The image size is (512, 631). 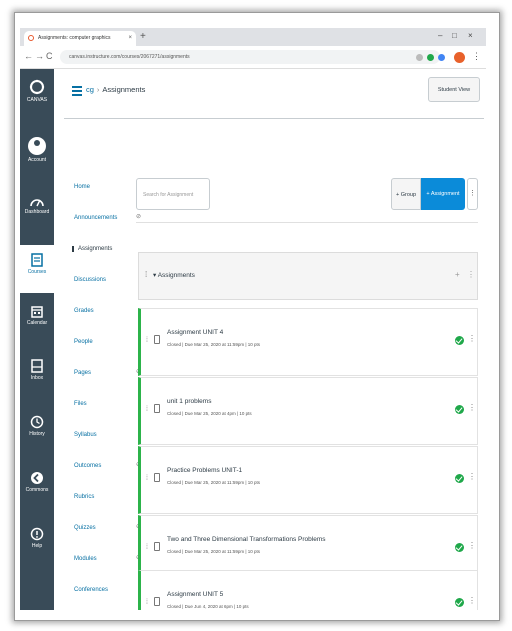 What do you see at coordinates (95, 218) in the screenshot?
I see `course-nav-announcements: Announcements` at bounding box center [95, 218].